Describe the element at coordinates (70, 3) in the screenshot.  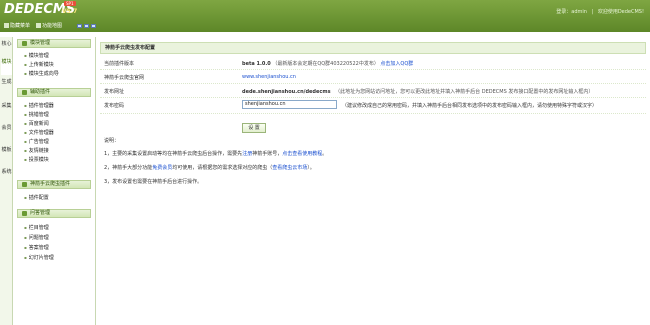
I see `version-badge: SP1` at that location.